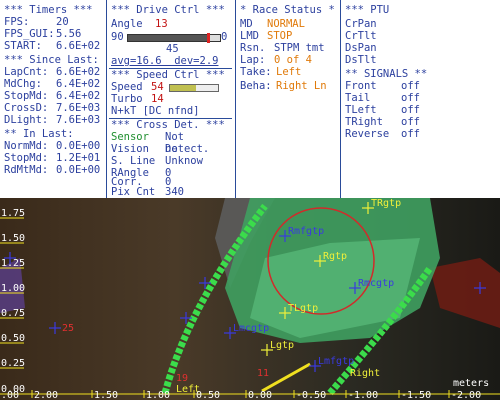 The width and height of the screenshot is (500, 400). I want to click on race-behaviour-value: Right Ln, so click(301, 86).